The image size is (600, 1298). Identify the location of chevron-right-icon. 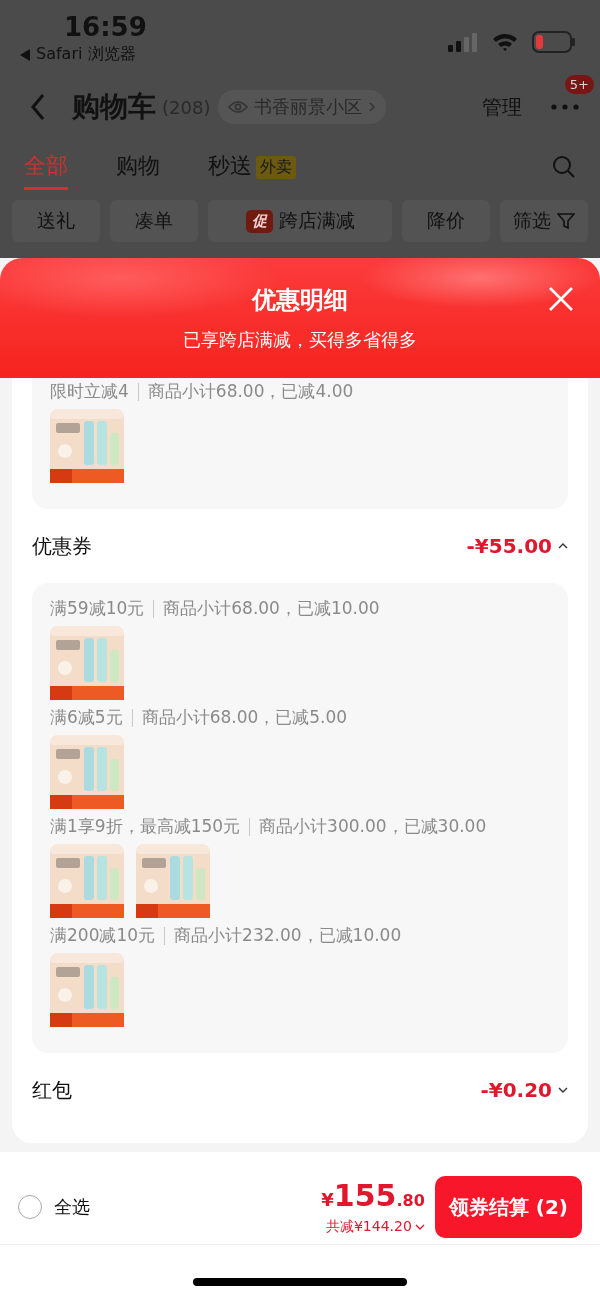
(372, 107).